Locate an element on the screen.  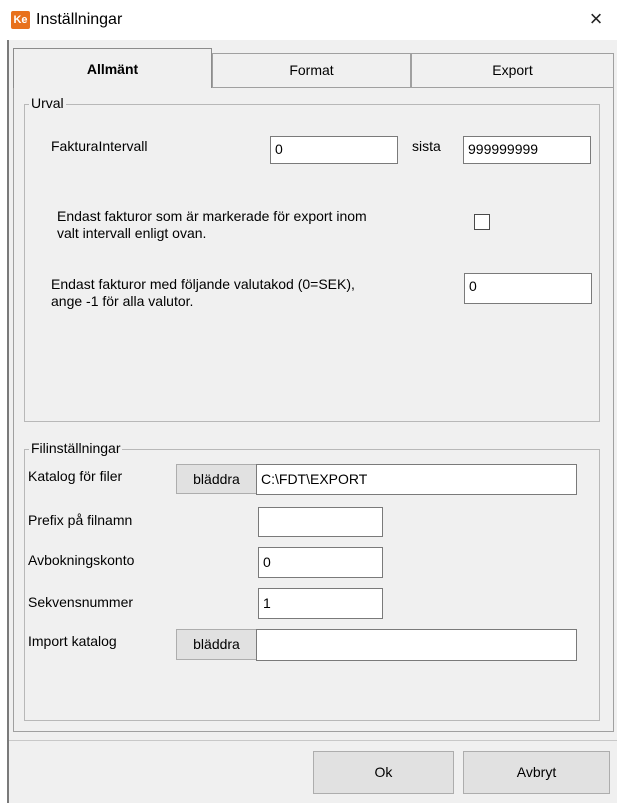
tab-export: Export is located at coordinates (512, 70).